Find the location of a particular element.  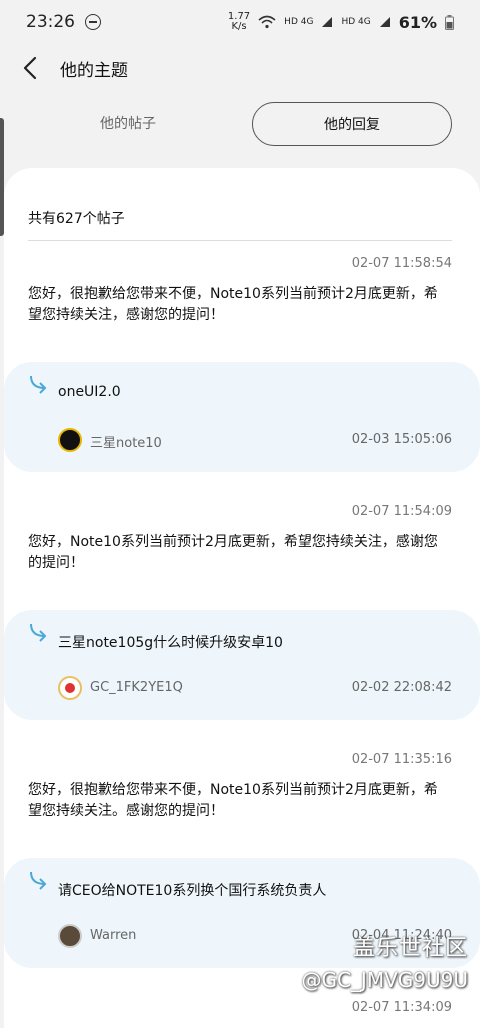

reply-time: 02-07 11:54:09 is located at coordinates (401, 511).